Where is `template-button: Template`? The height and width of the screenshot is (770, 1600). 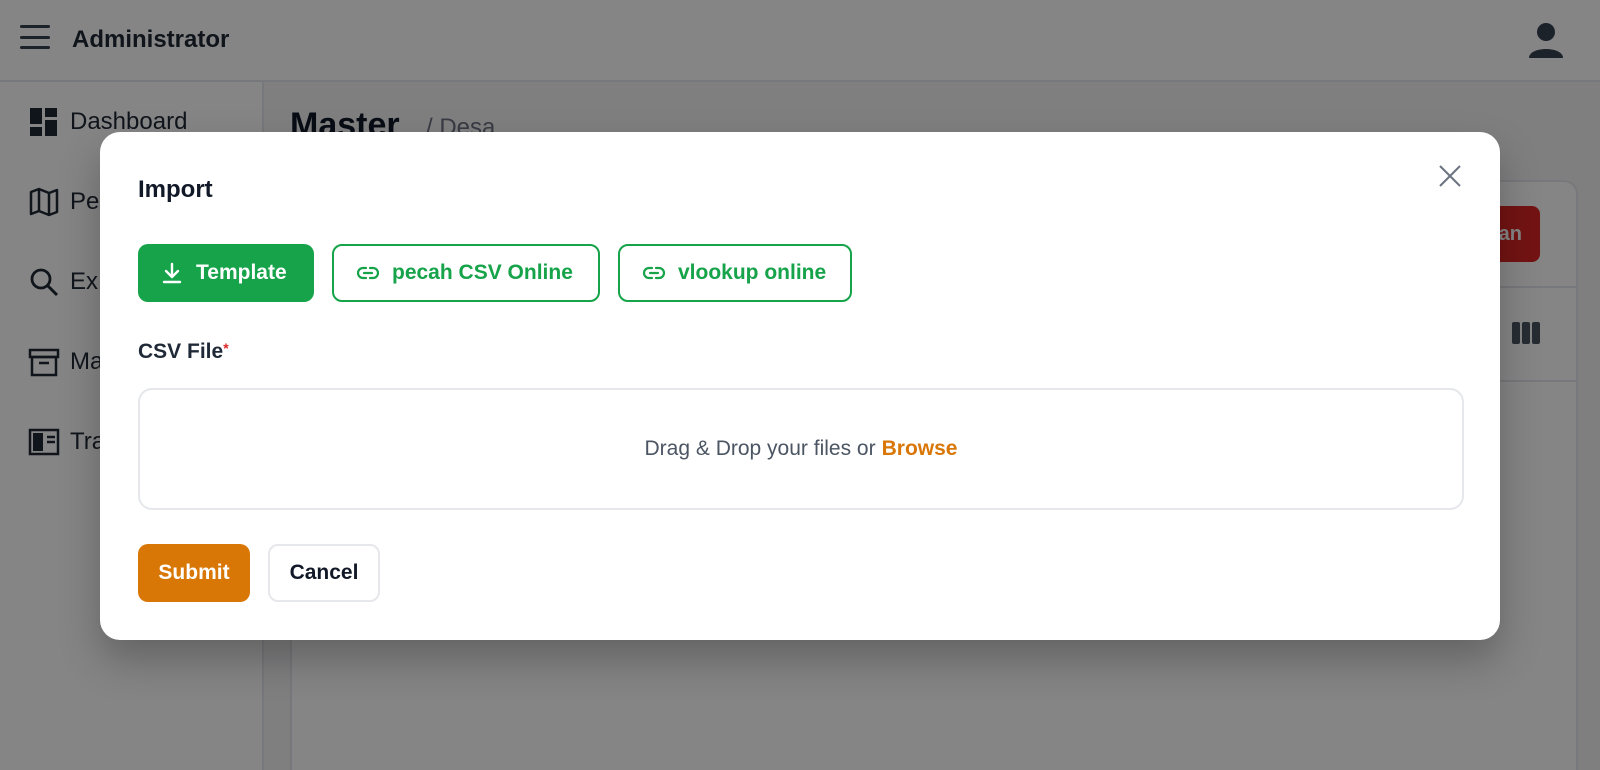
template-button: Template is located at coordinates (226, 273).